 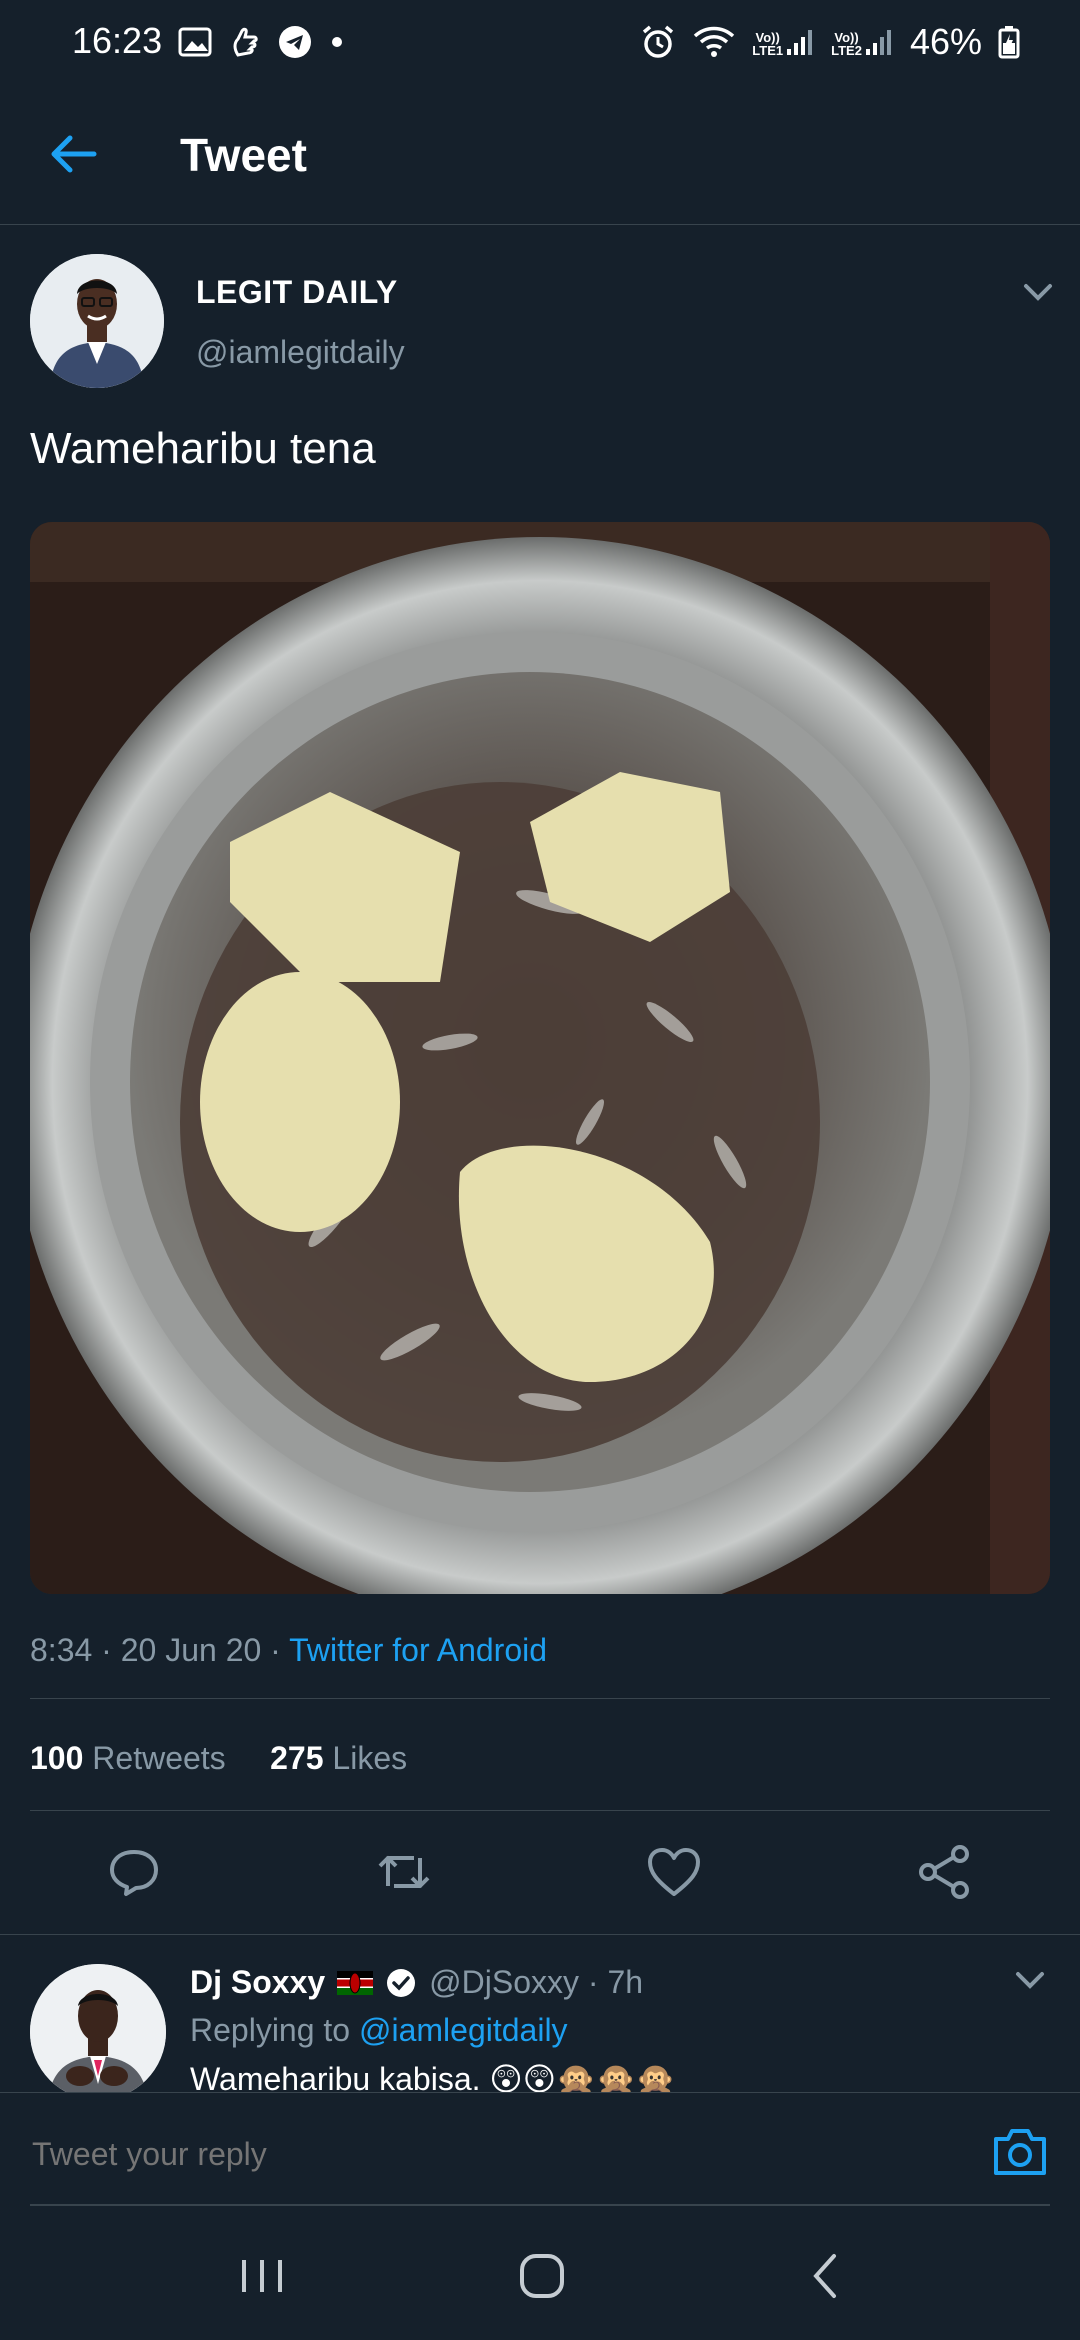 I want to click on reply-header: Dj Soxxy @DjSoxxy · 7h, so click(x=416, y=1982).